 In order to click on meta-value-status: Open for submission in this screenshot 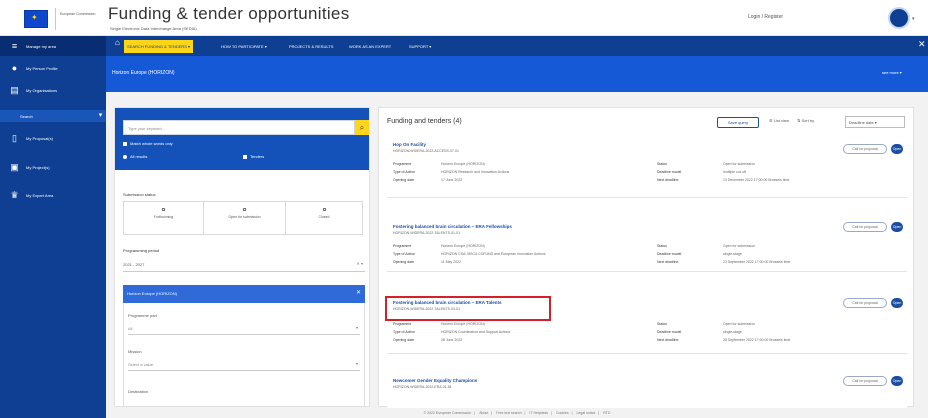, I will do `click(739, 164)`.